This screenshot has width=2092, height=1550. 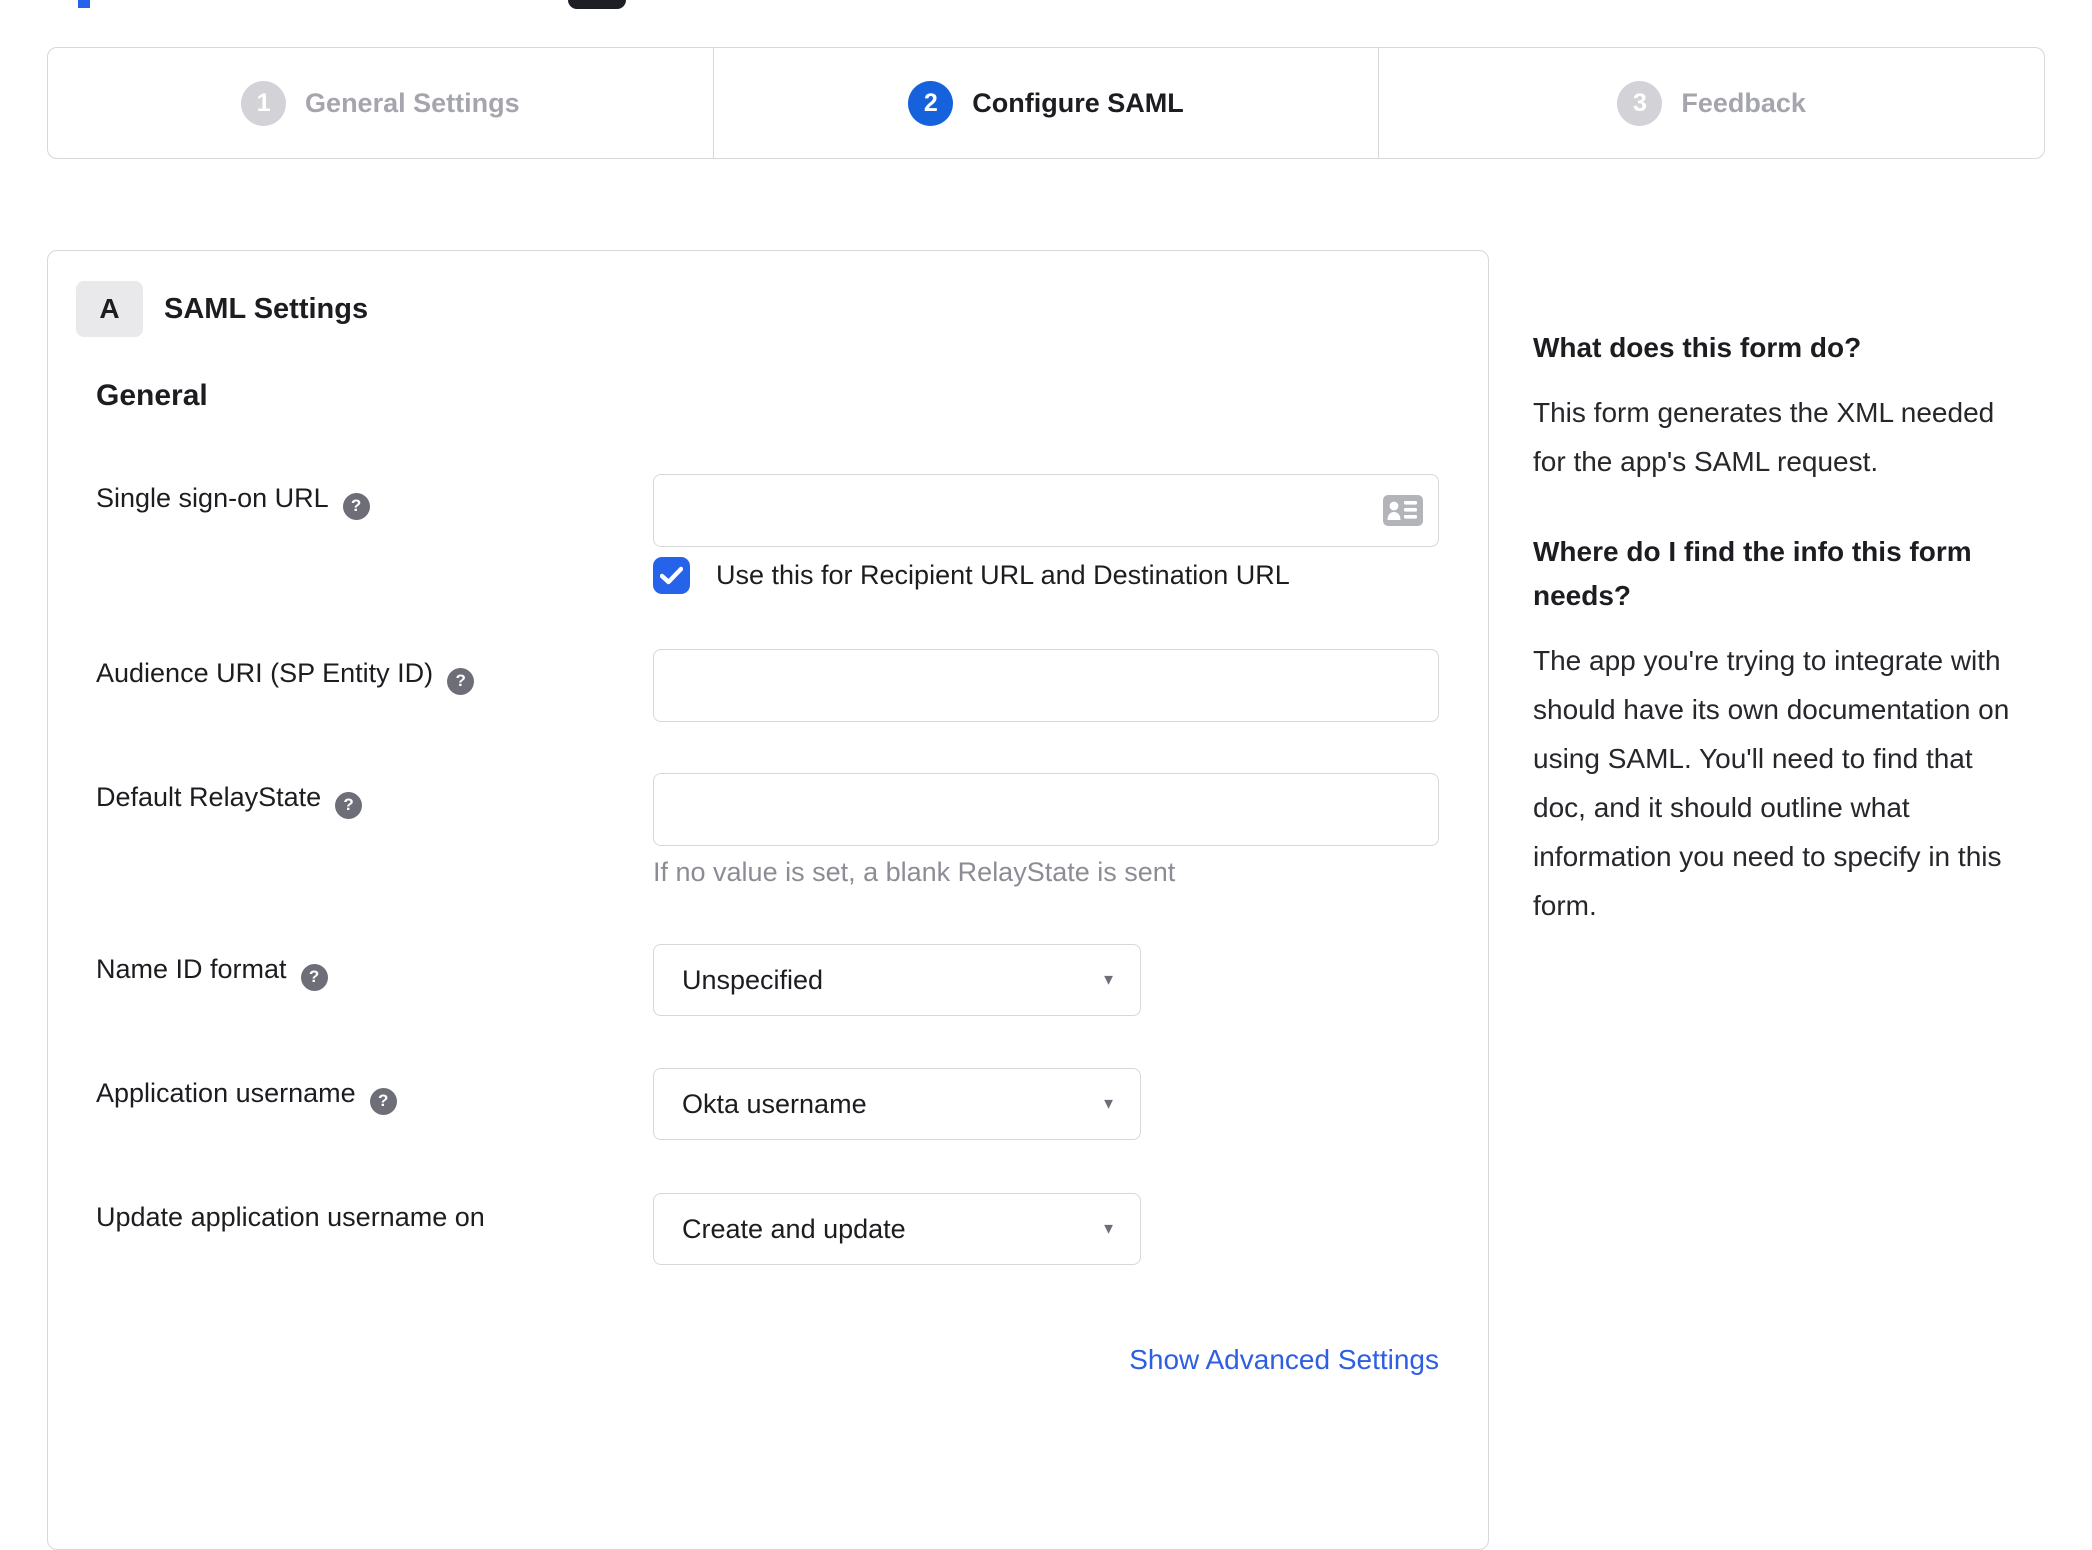 I want to click on general-group-title: General, so click(x=152, y=395).